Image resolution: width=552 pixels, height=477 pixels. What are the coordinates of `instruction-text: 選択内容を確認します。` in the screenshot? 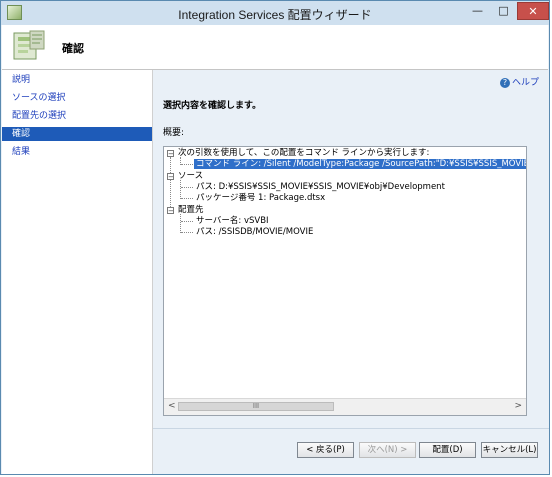 It's located at (212, 106).